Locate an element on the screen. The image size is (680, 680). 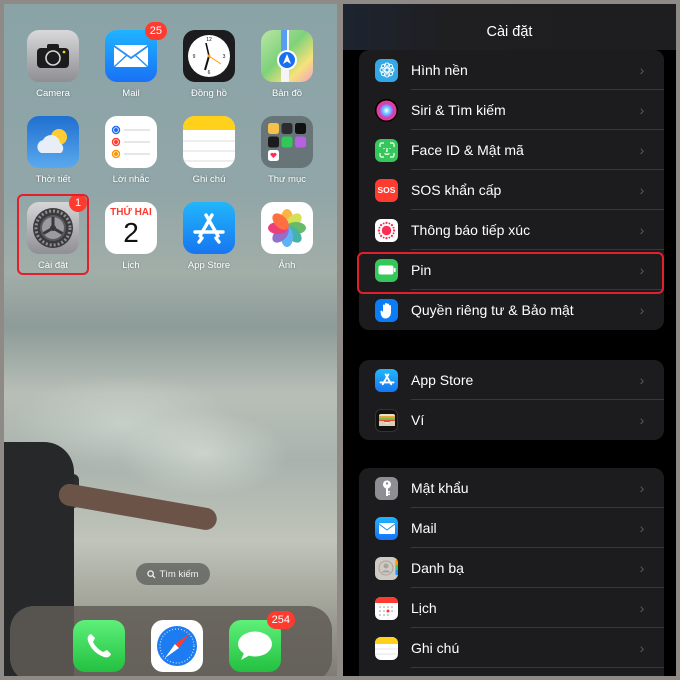
face-id-icon is located at coordinates (386, 150).